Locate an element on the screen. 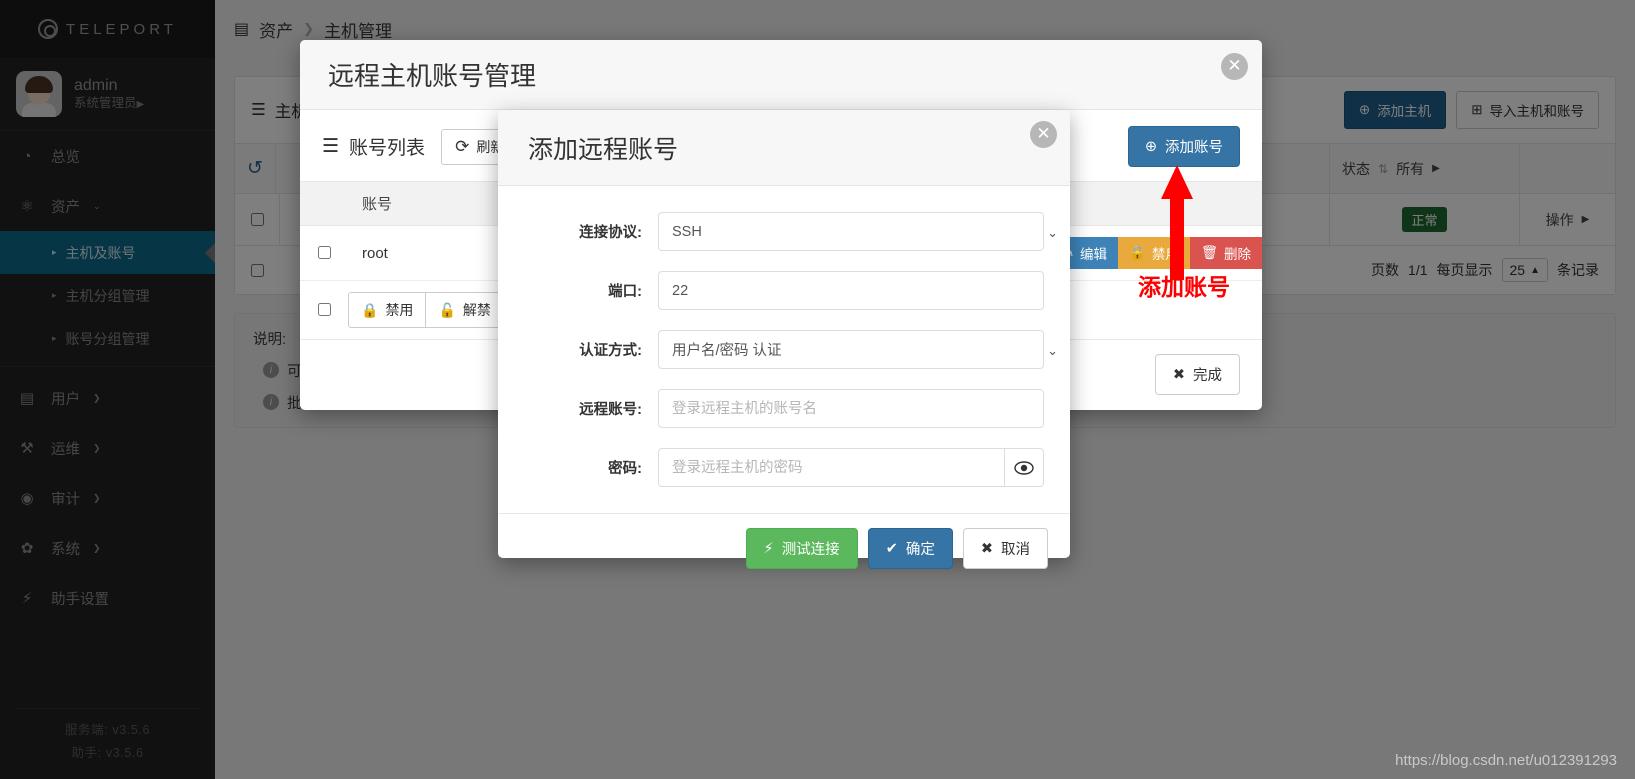 The width and height of the screenshot is (1635, 779). account-list-title: ☰ 账号列表 is located at coordinates (374, 147).